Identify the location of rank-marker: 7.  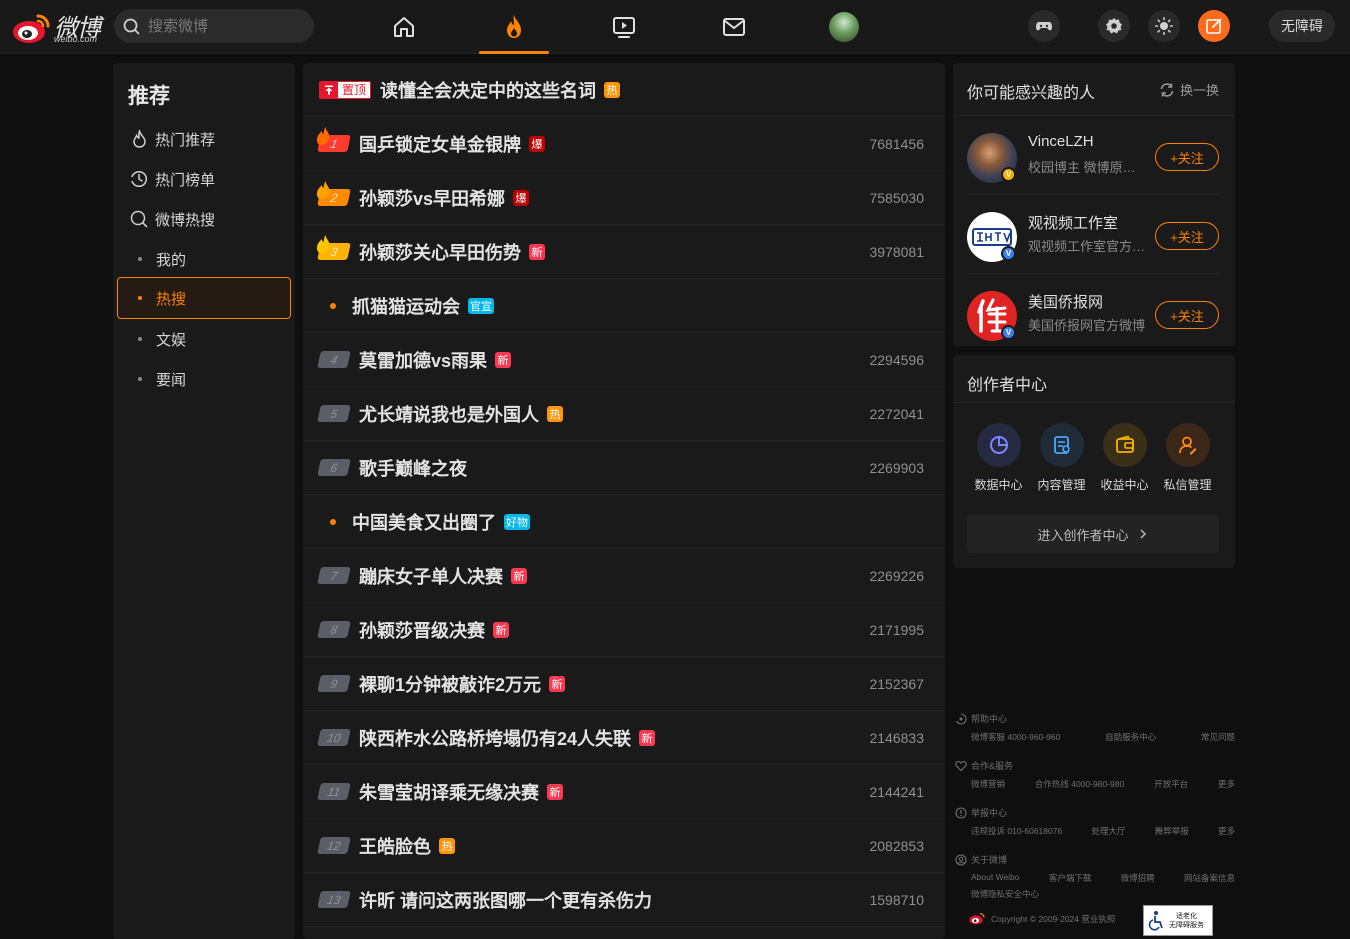
(334, 575).